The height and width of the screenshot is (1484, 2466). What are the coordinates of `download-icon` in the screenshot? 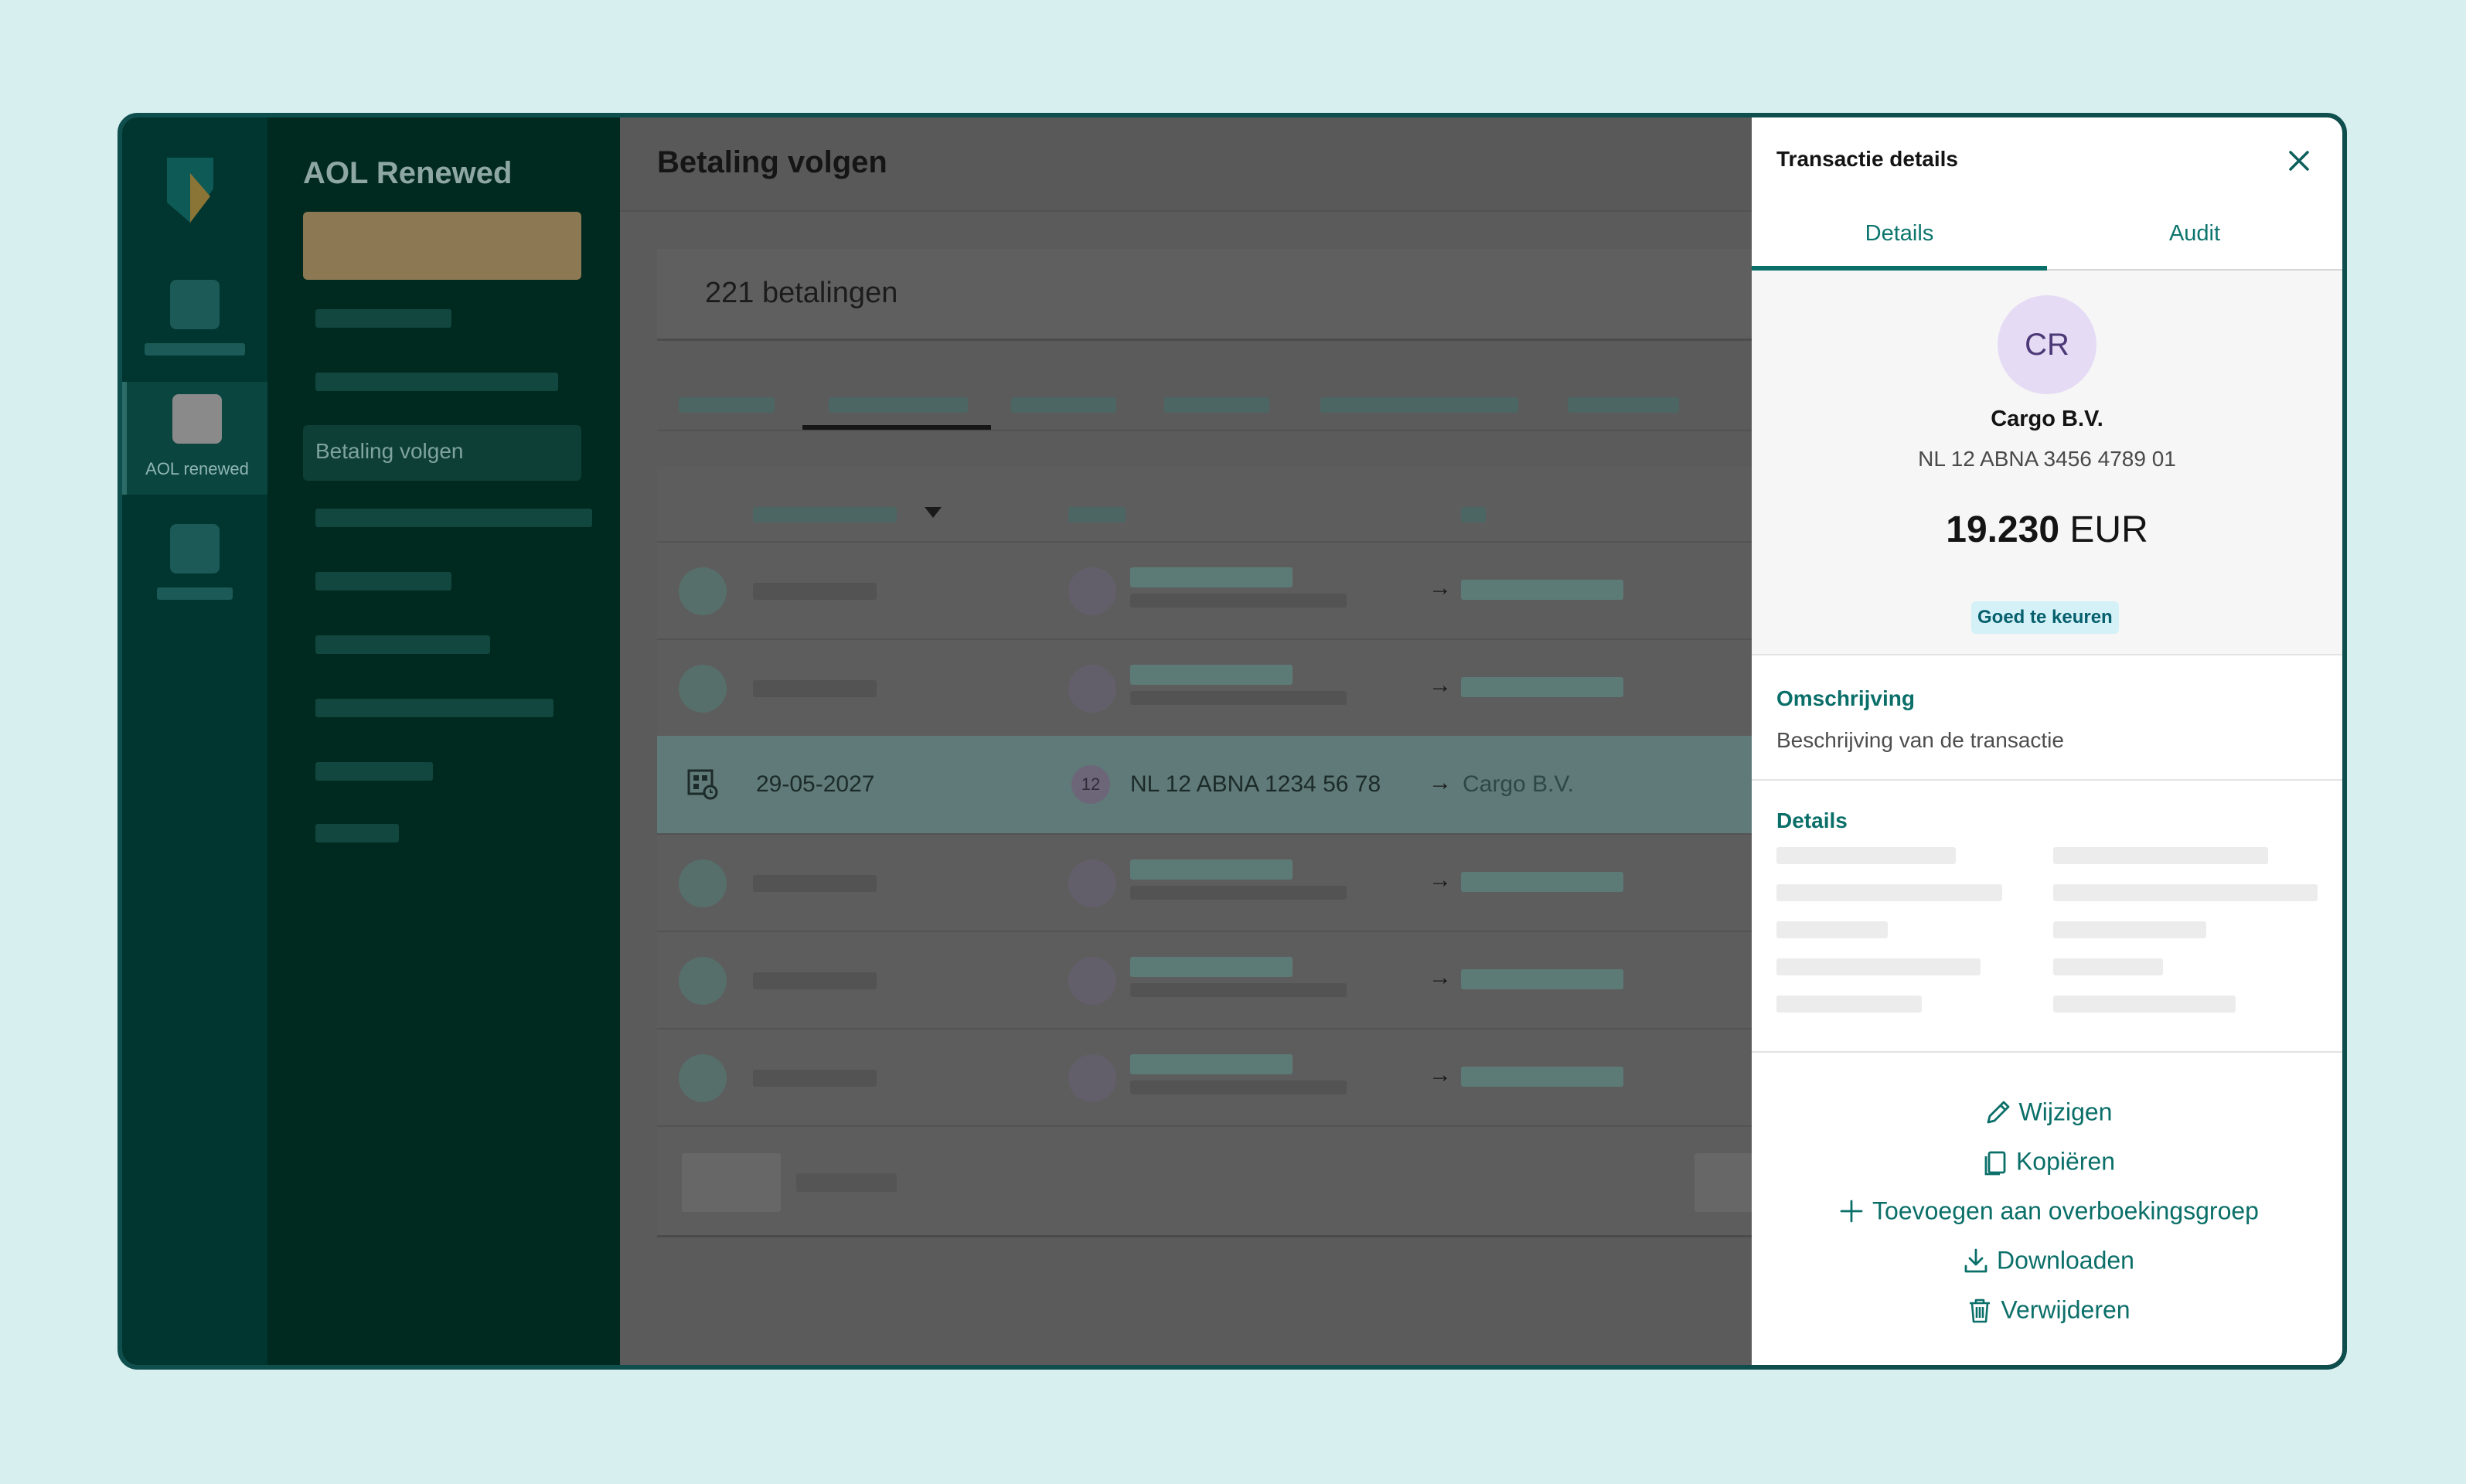 It's located at (1975, 1260).